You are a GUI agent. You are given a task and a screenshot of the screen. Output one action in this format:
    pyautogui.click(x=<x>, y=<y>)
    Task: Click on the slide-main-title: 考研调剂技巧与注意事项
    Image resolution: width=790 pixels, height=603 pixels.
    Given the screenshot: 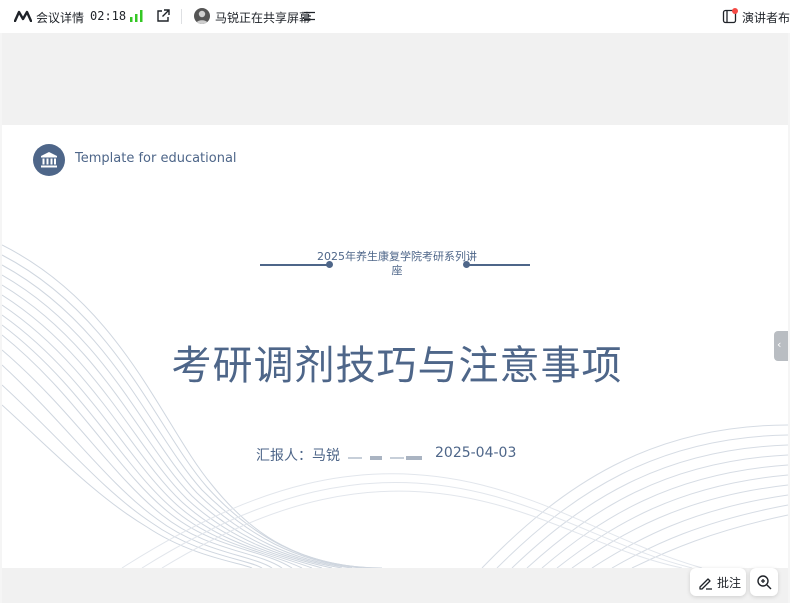 What is the action you would take?
    pyautogui.click(x=397, y=366)
    